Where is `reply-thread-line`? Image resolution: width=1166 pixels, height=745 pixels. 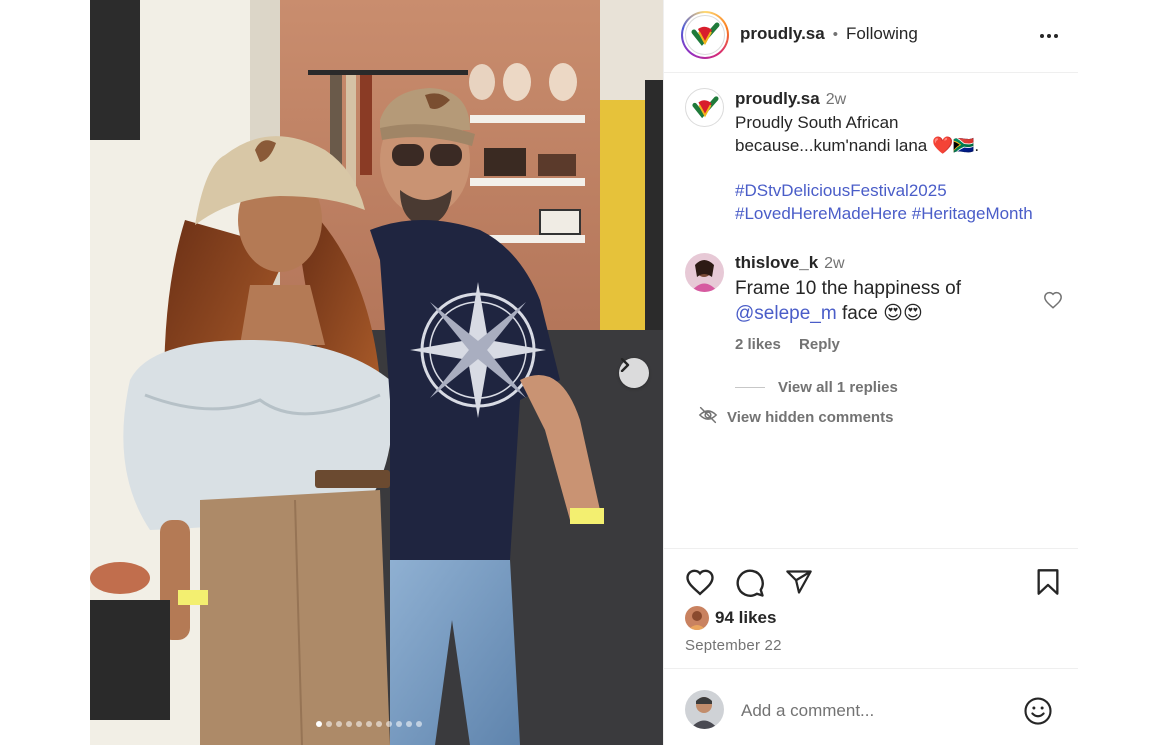
reply-thread-line is located at coordinates (750, 387).